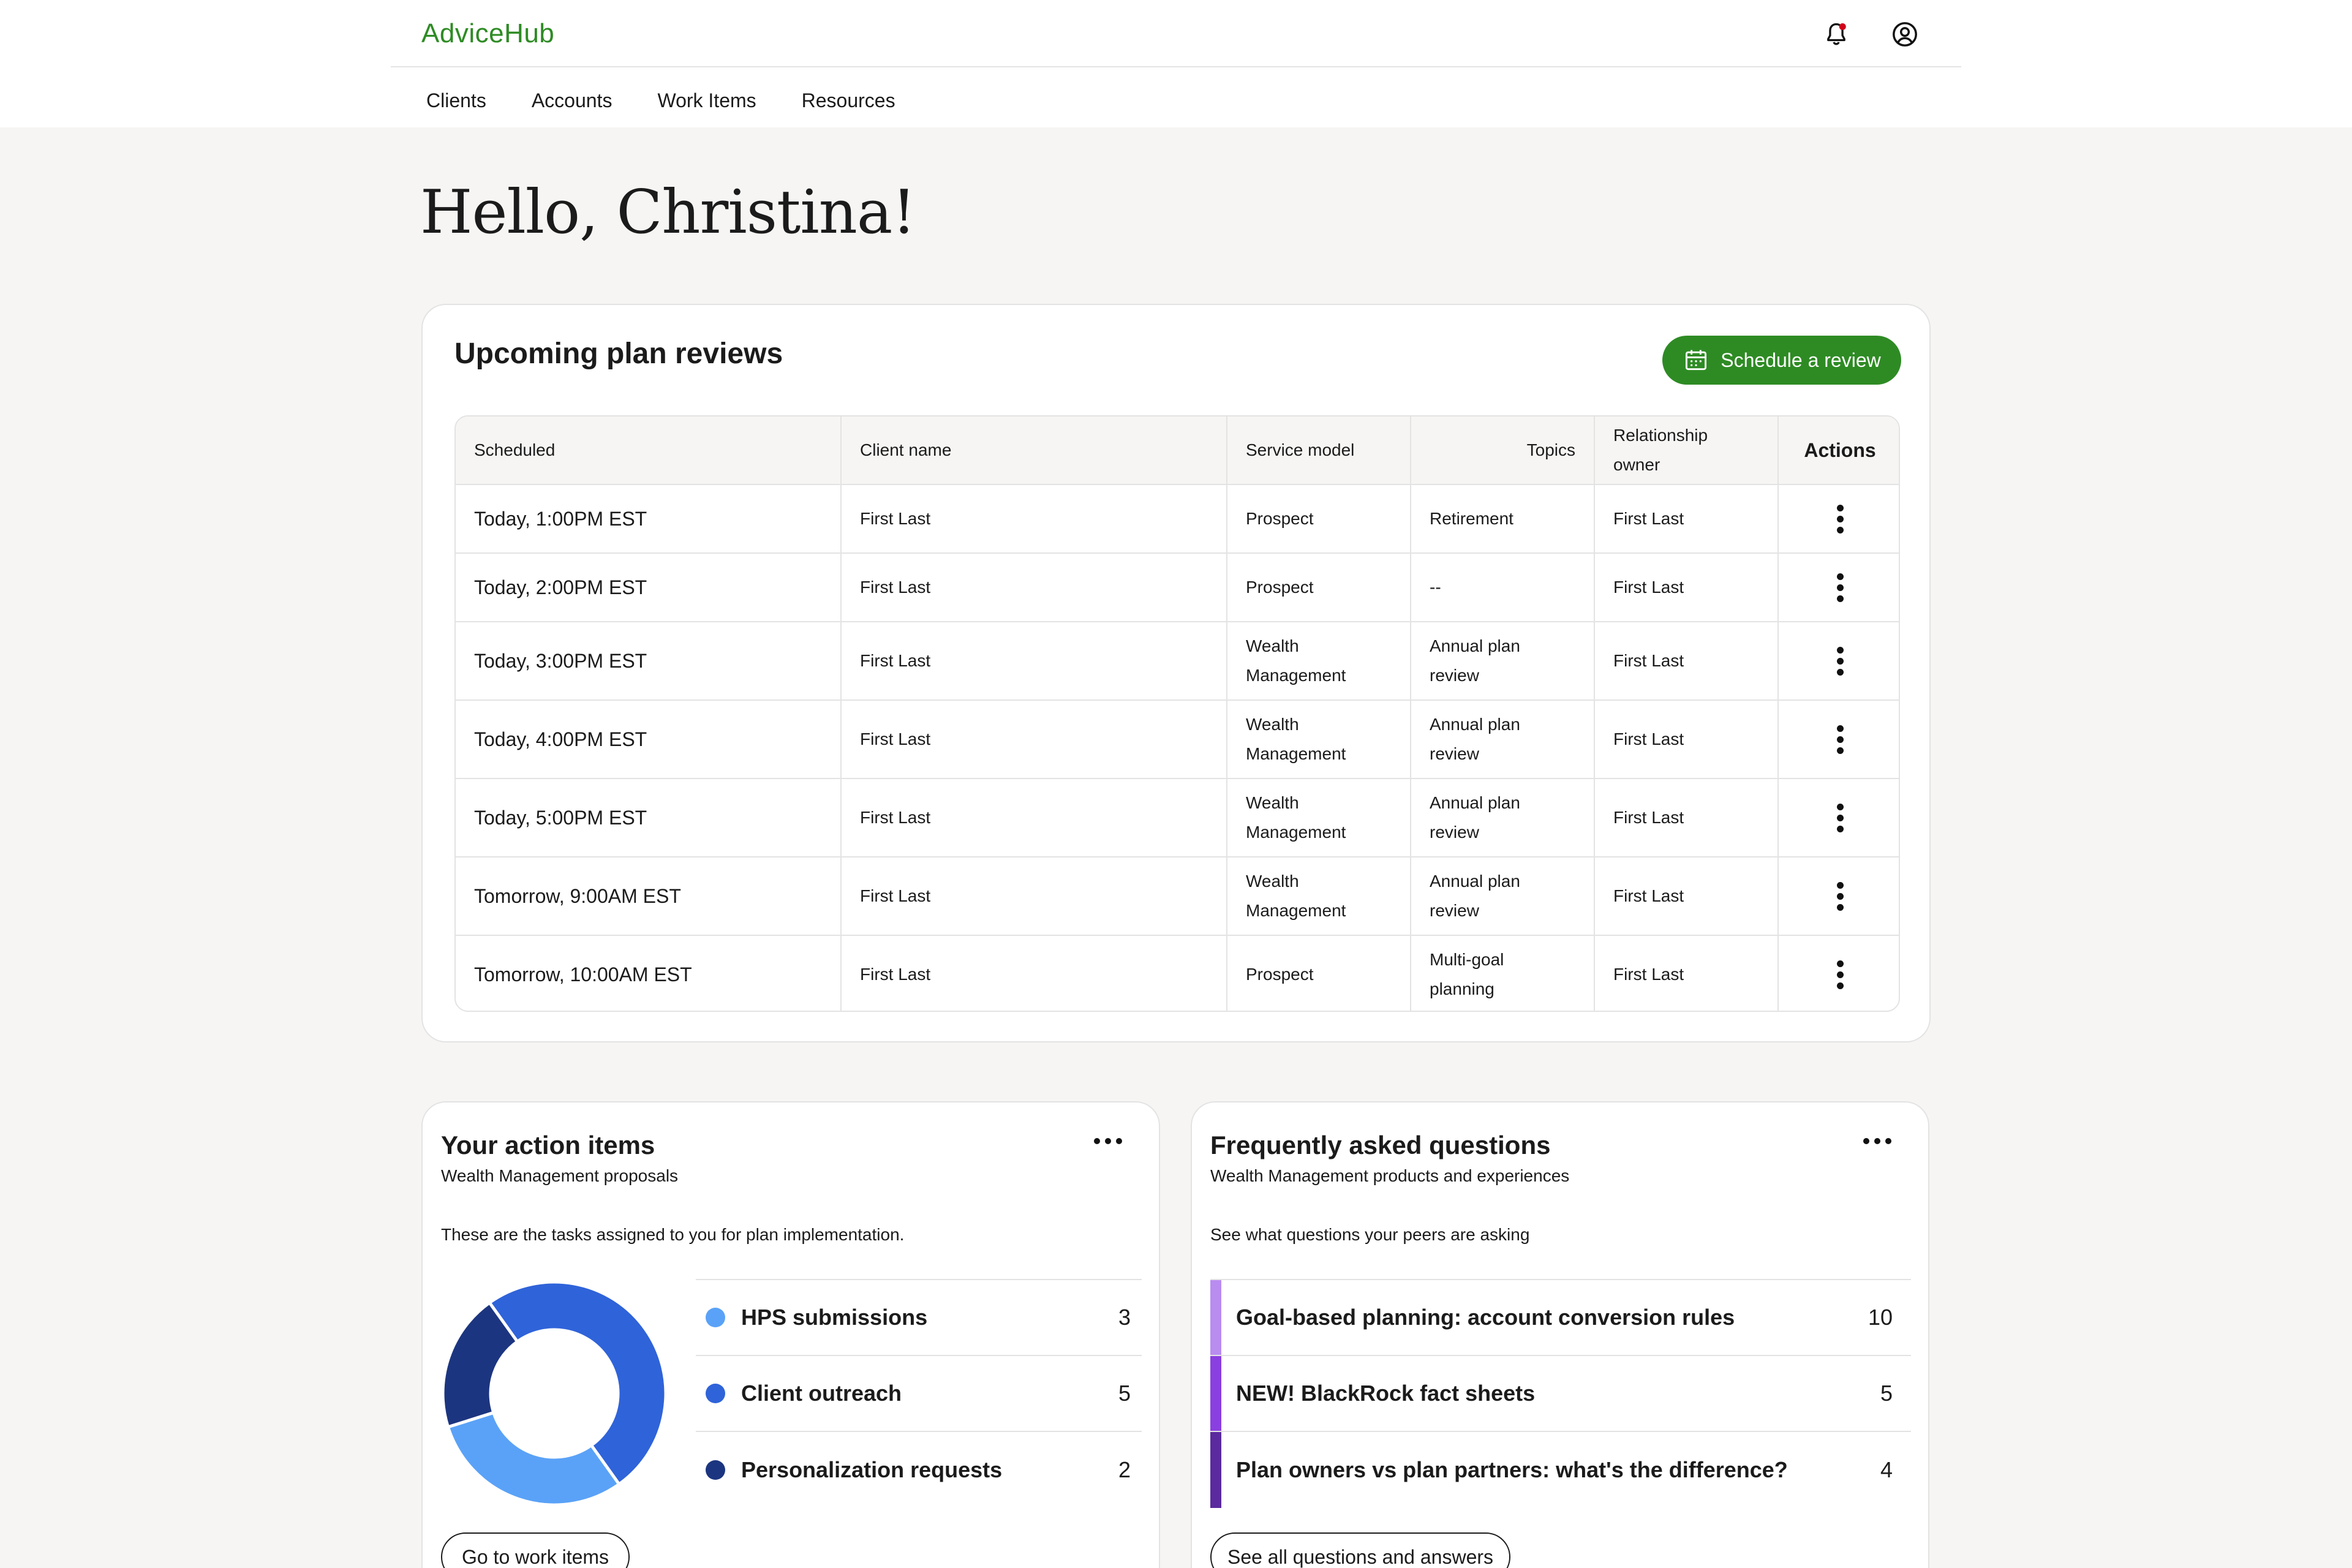 Image resolution: width=2352 pixels, height=1568 pixels. I want to click on donut-segment, so click(534, 1459).